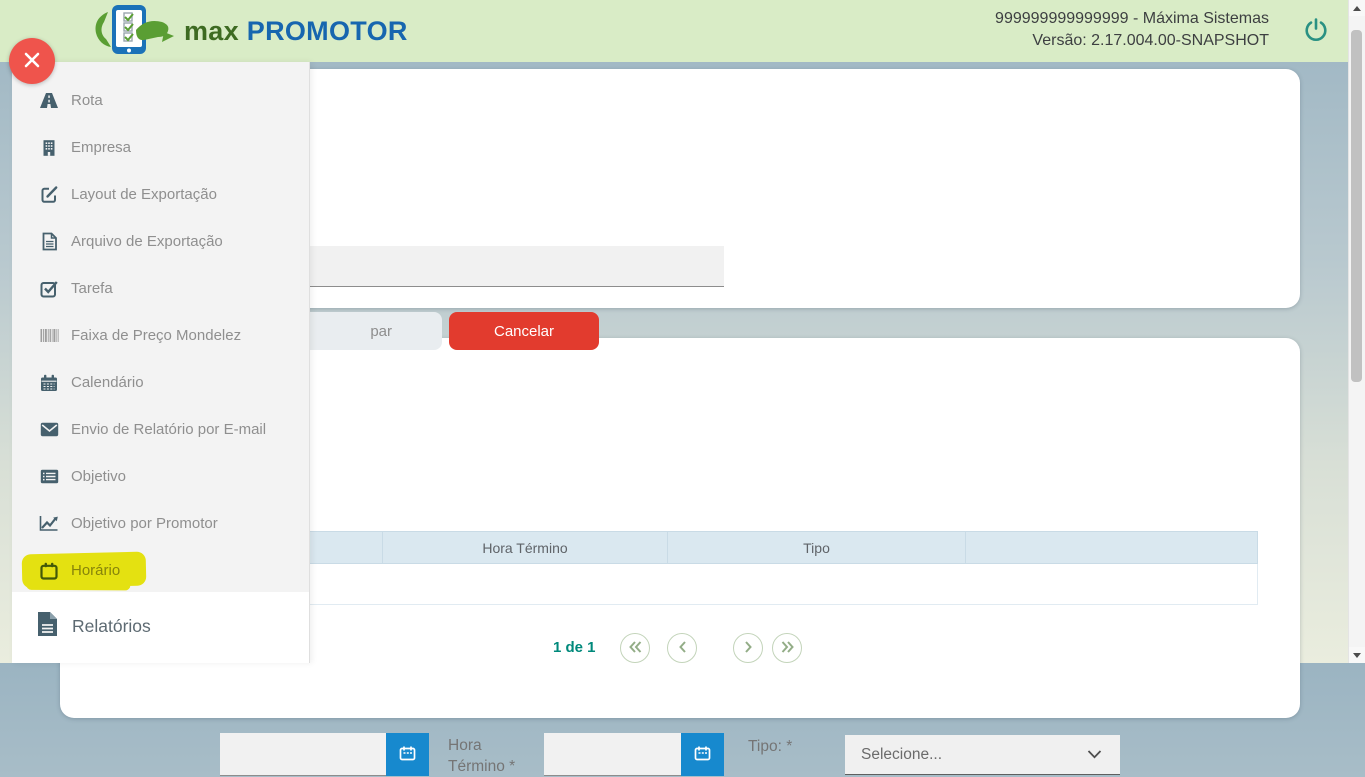  Describe the element at coordinates (49, 335) in the screenshot. I see `barcode-icon` at that location.